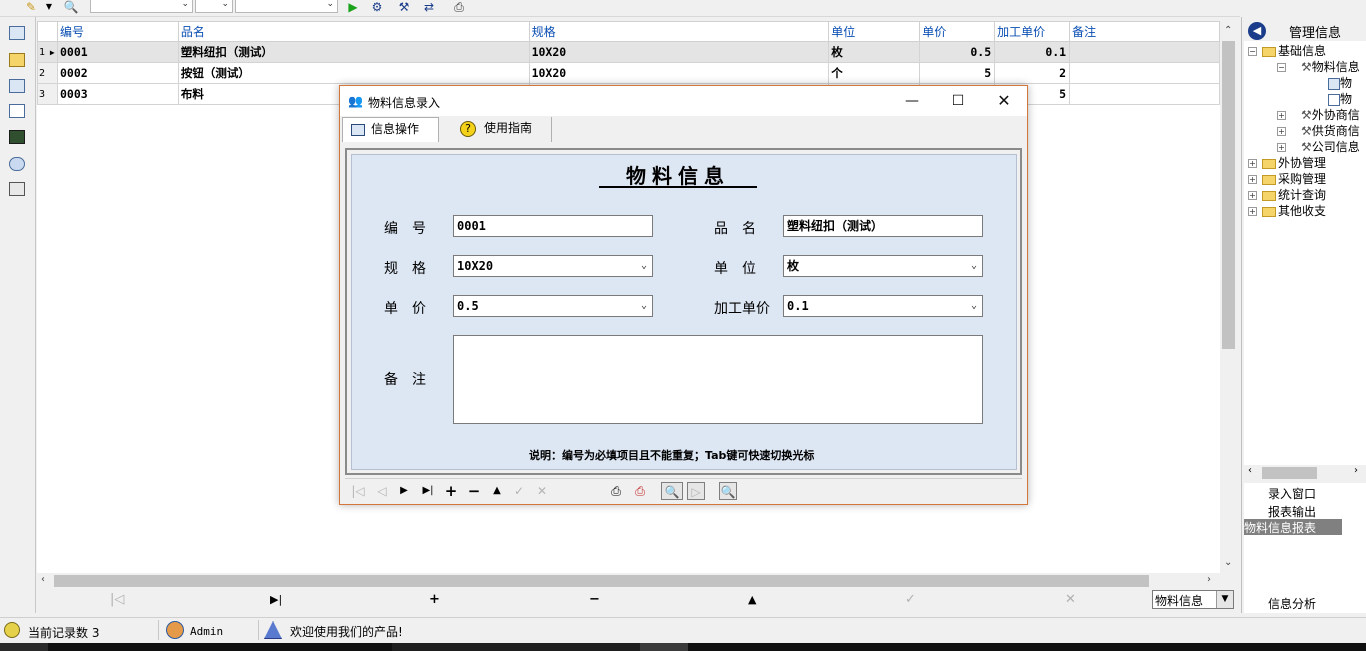 The height and width of the screenshot is (651, 1366). I want to click on col-header-price: 单价, so click(957, 31).